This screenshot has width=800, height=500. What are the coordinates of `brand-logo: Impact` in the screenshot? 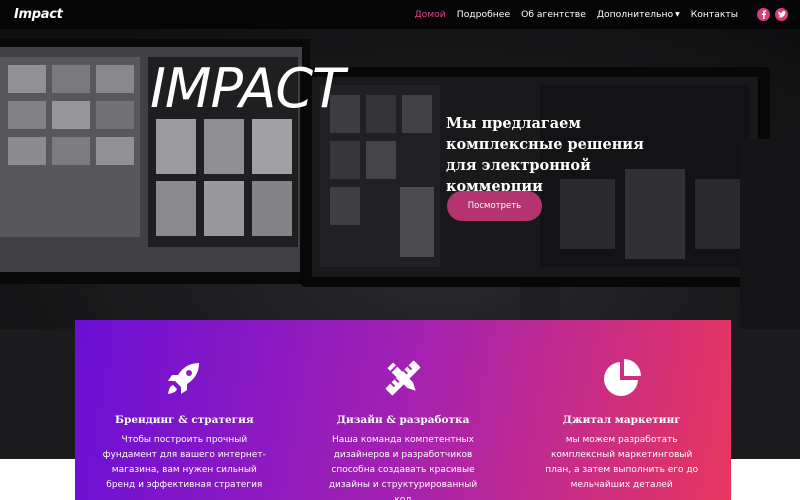 It's located at (38, 14).